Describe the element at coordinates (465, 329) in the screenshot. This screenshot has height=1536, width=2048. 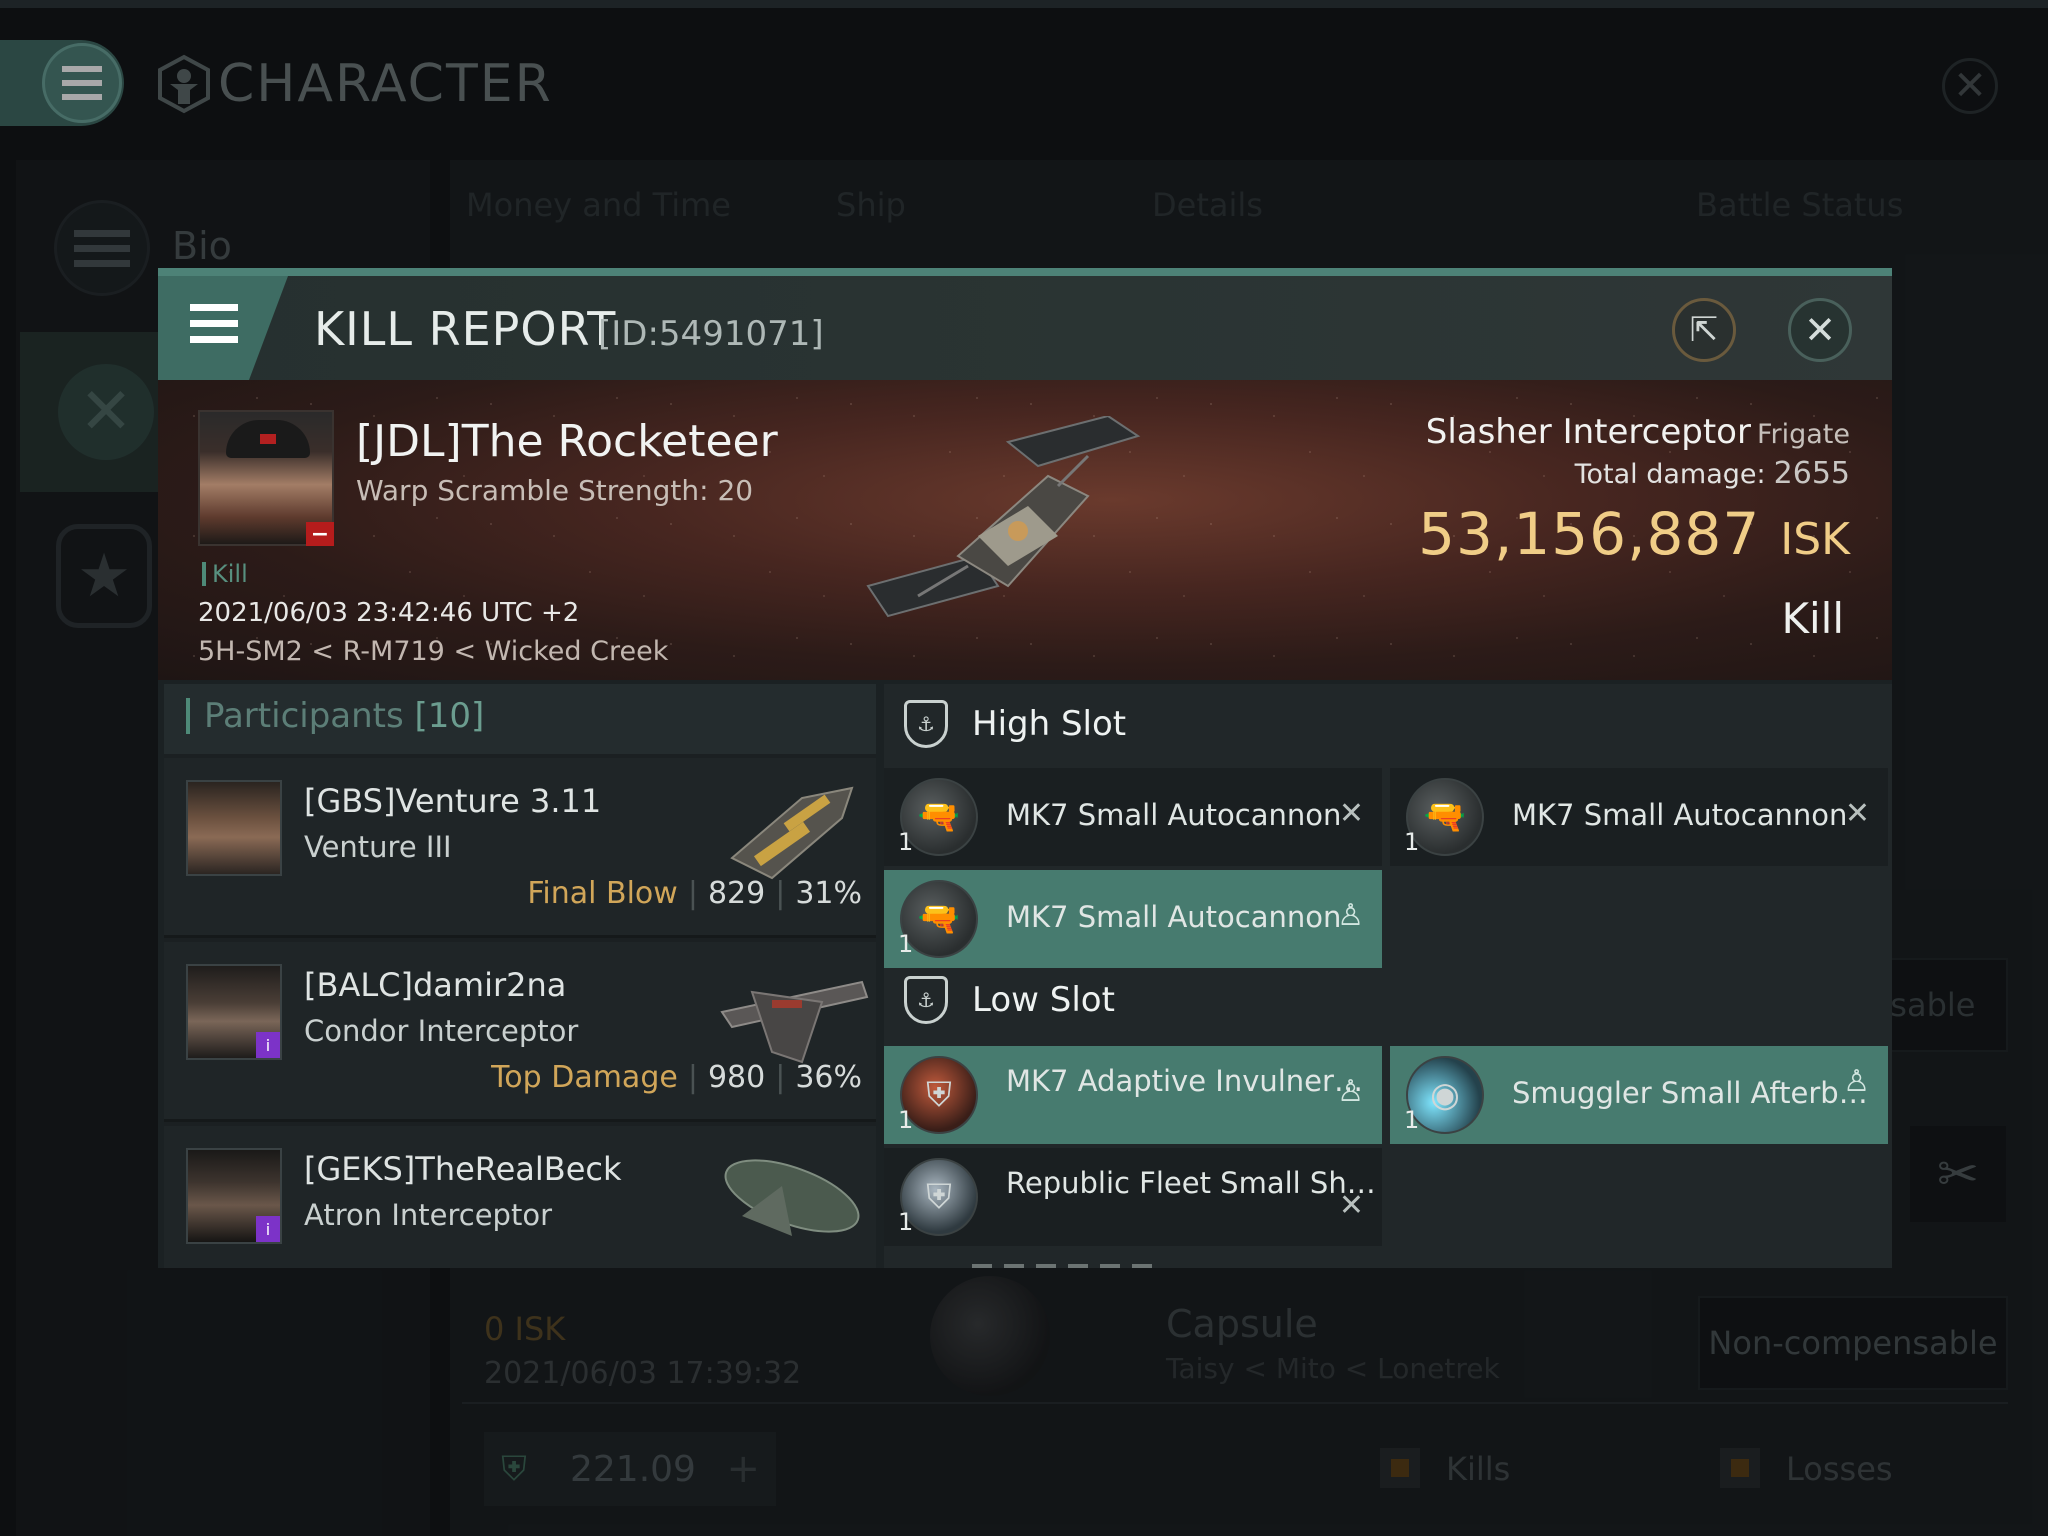
I see `modal-title: KILL REPORT` at that location.